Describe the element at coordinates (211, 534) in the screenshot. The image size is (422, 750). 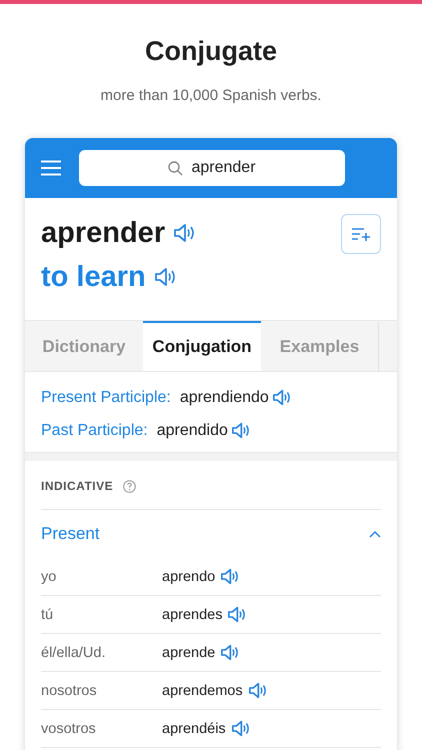
I see `tense-header: Present` at that location.